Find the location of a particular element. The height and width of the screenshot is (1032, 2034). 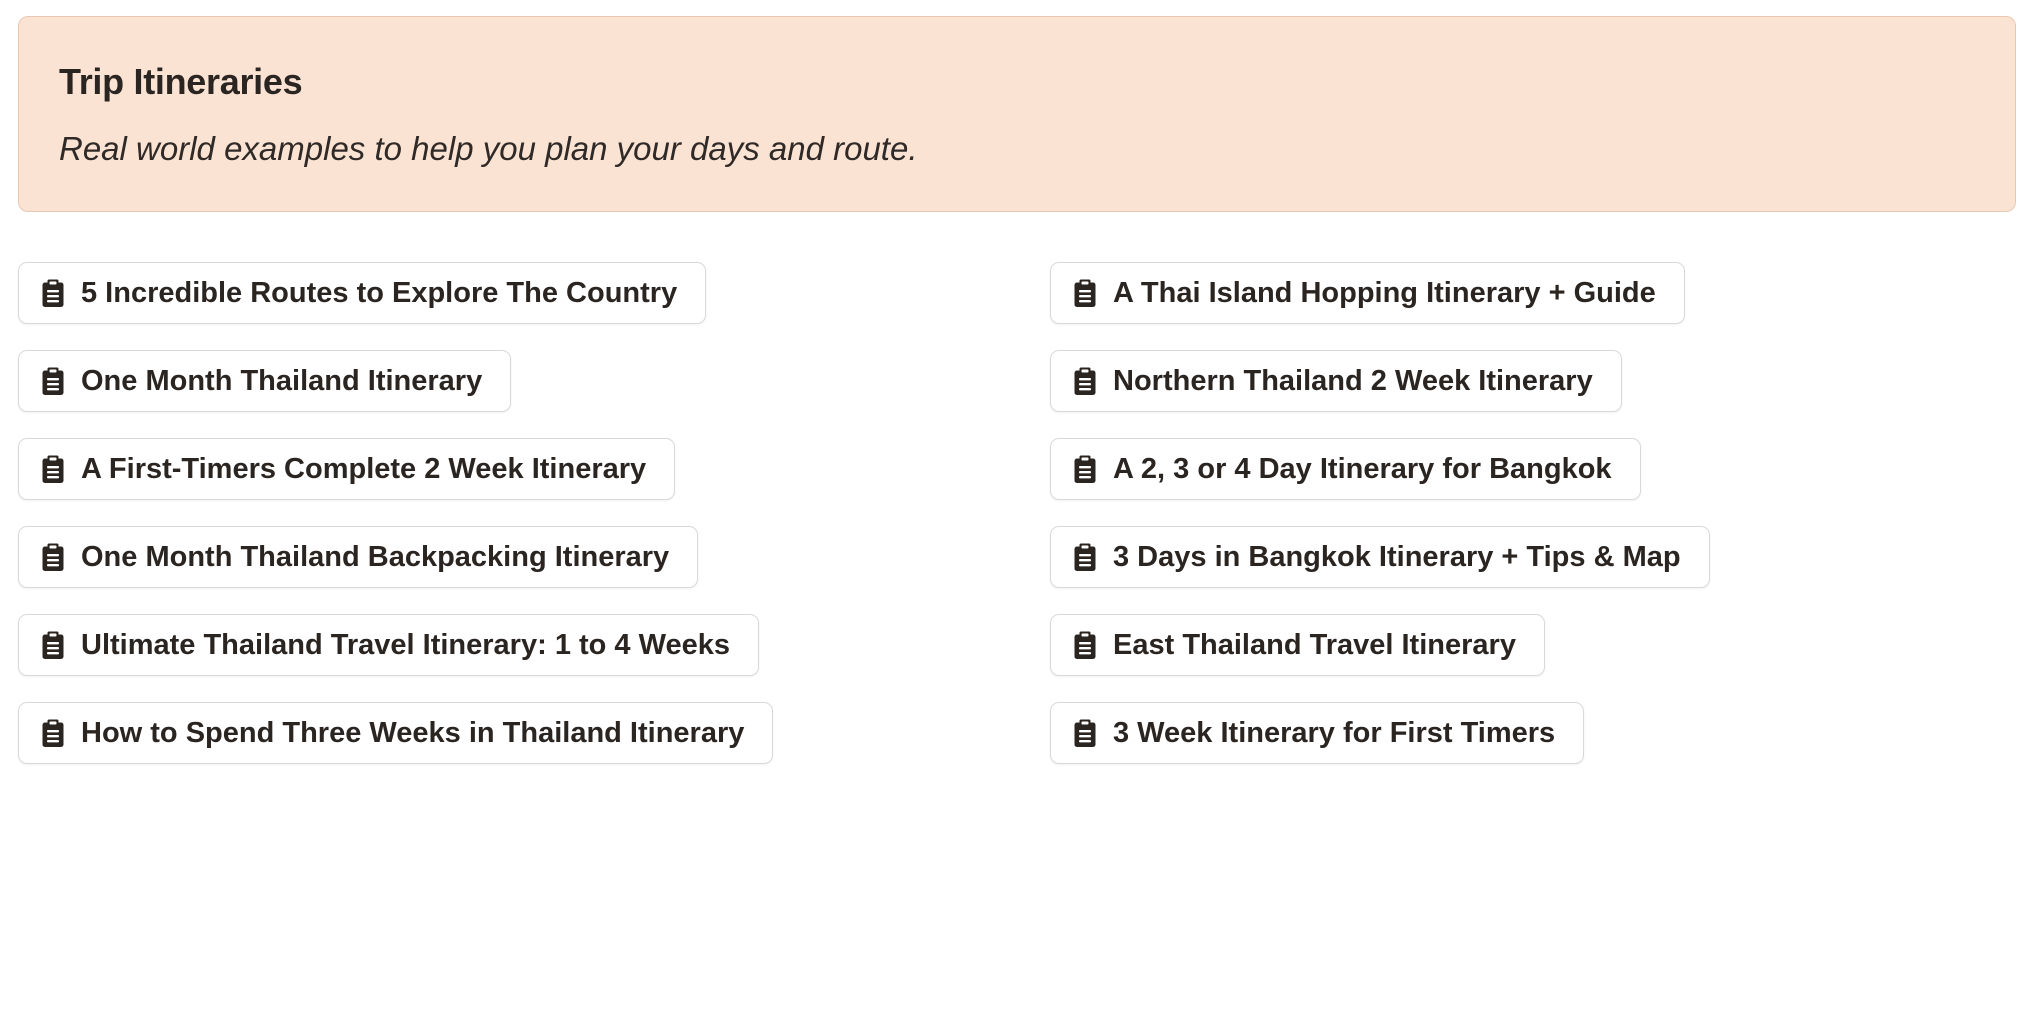

itinerary-link-label: One Month Thailand Backpacking Itinerary is located at coordinates (375, 556).